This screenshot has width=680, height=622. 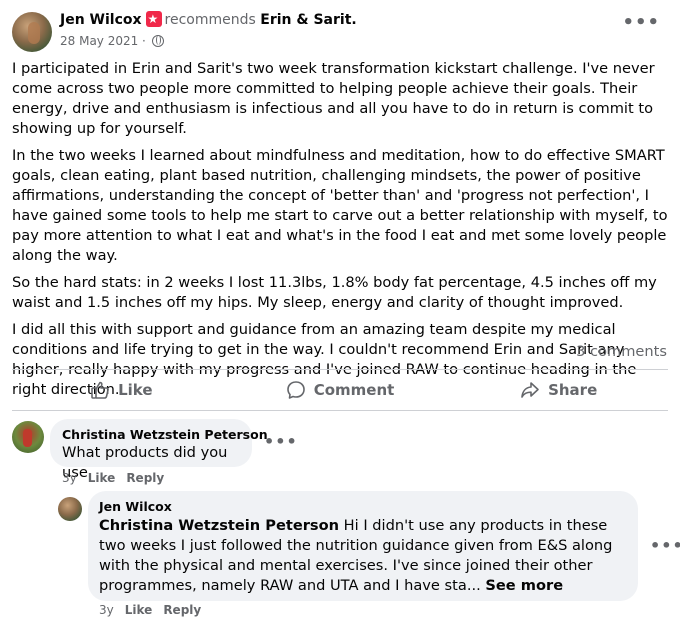 I want to click on share-button: Share, so click(x=558, y=390).